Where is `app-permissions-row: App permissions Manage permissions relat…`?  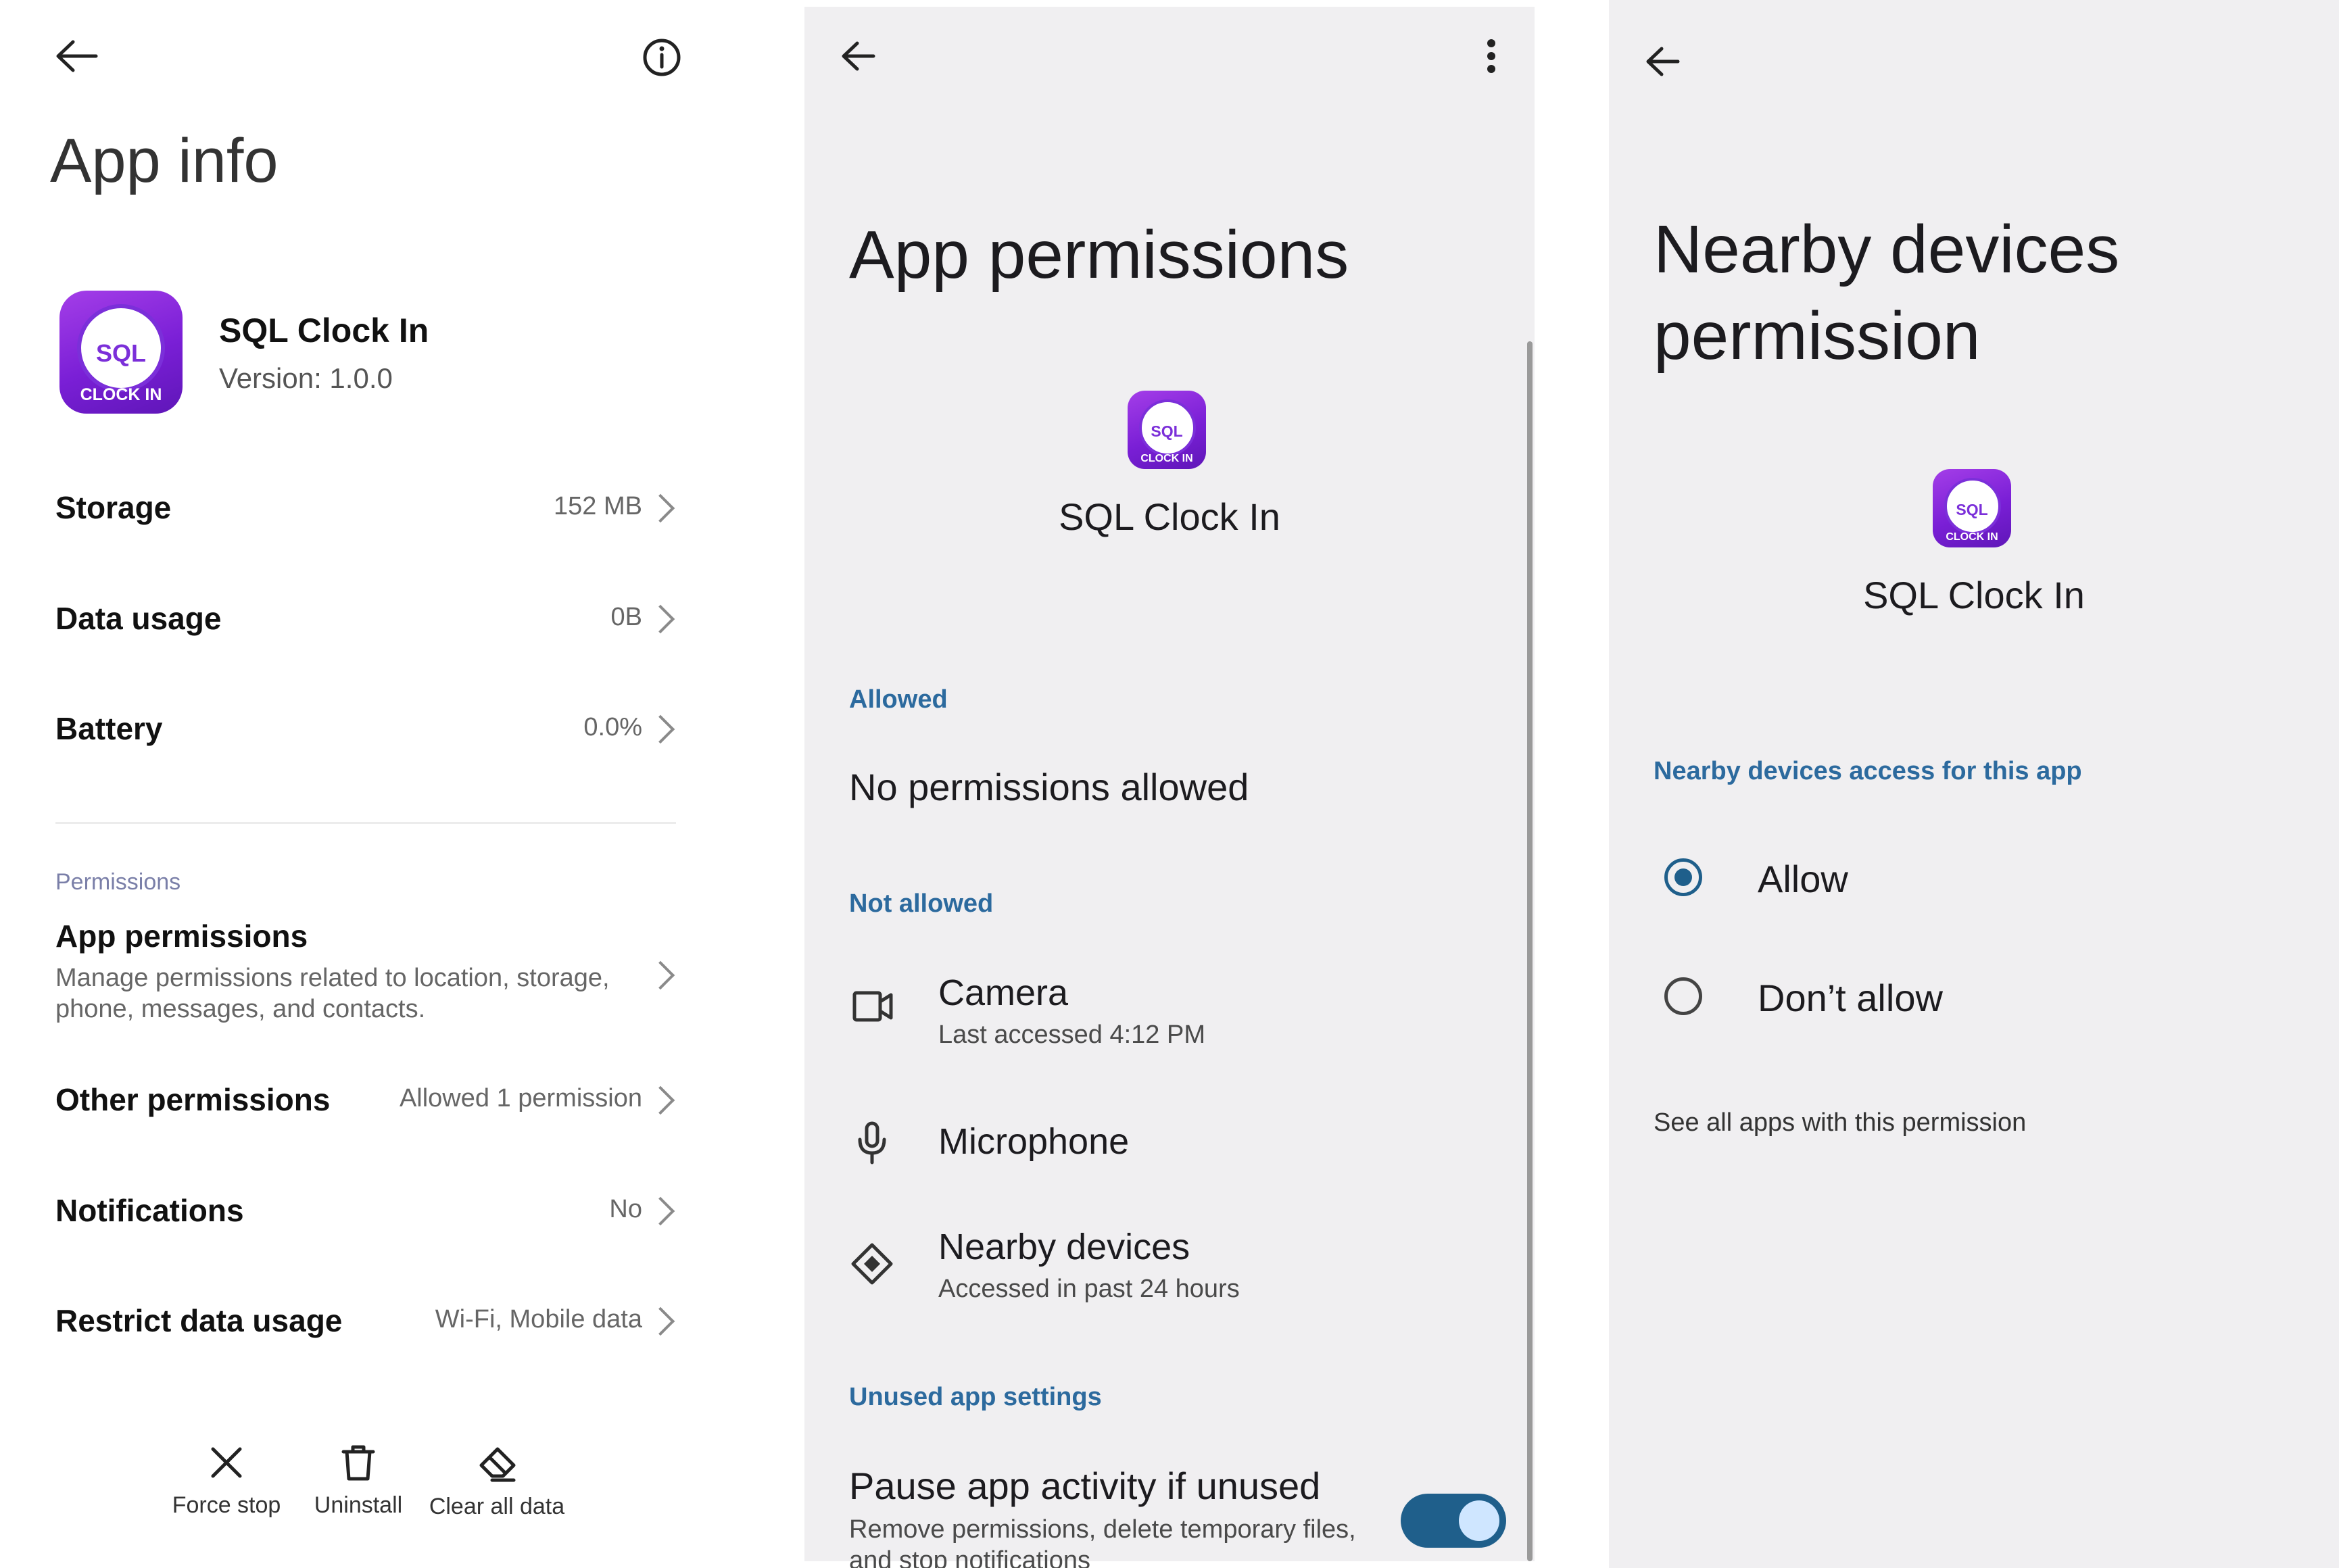 app-permissions-row: App permissions Manage permissions relat… is located at coordinates (402, 973).